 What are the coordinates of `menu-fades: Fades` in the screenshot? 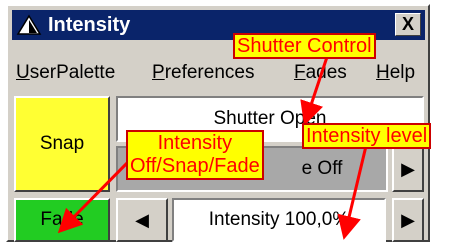 It's located at (320, 73).